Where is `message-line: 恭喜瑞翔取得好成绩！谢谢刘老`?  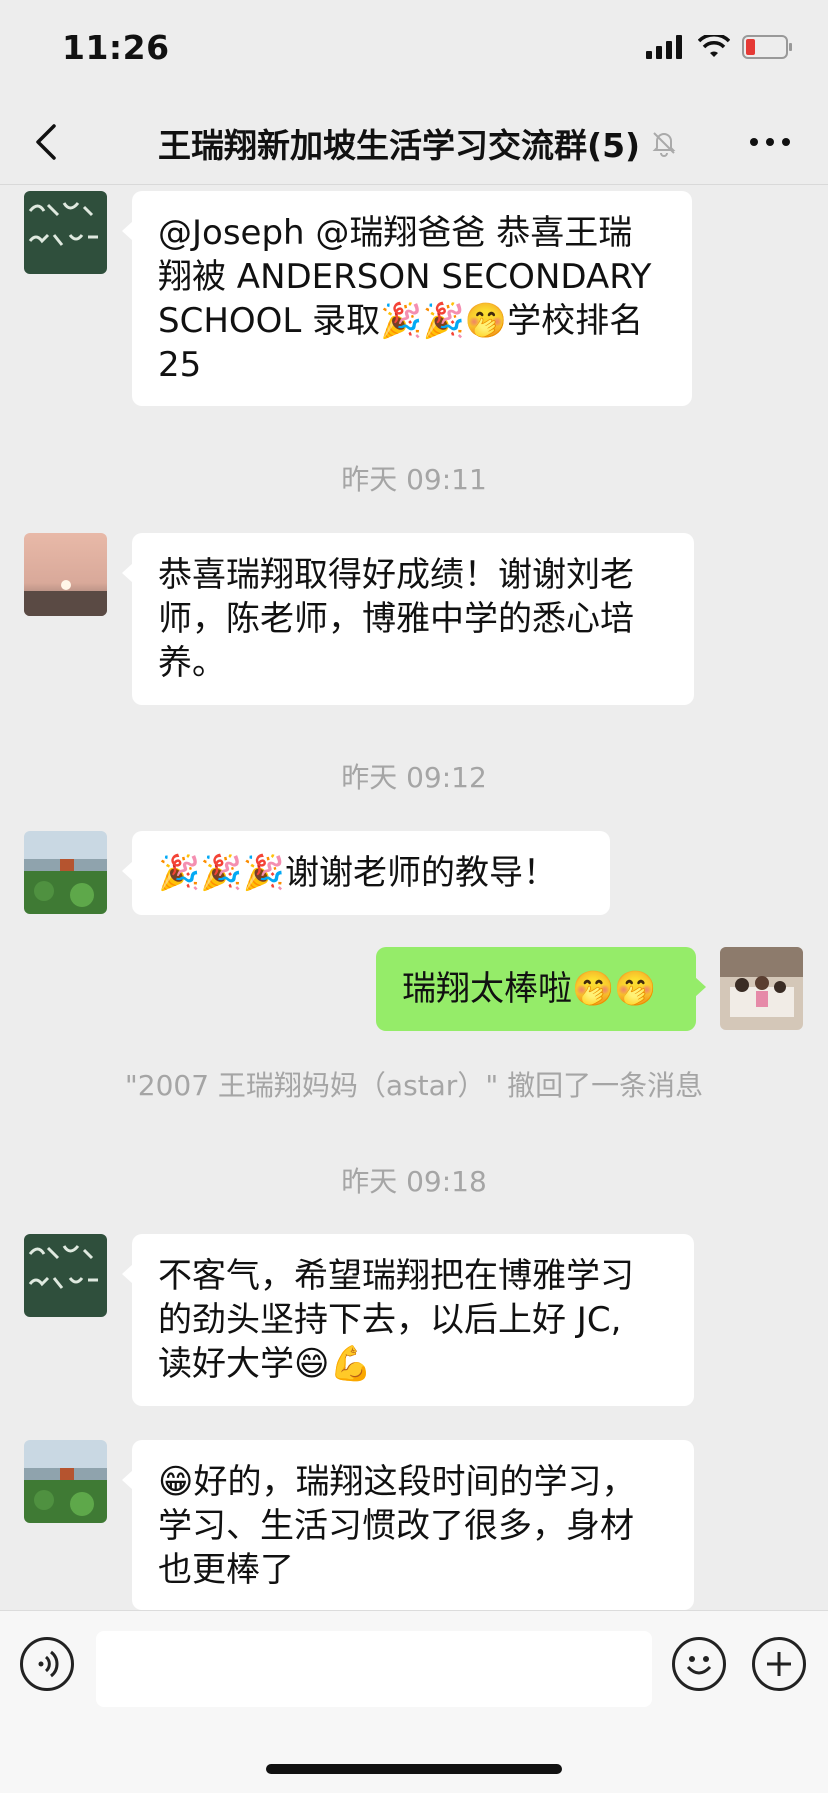 message-line: 恭喜瑞翔取得好成绩！谢谢刘老 is located at coordinates (396, 575).